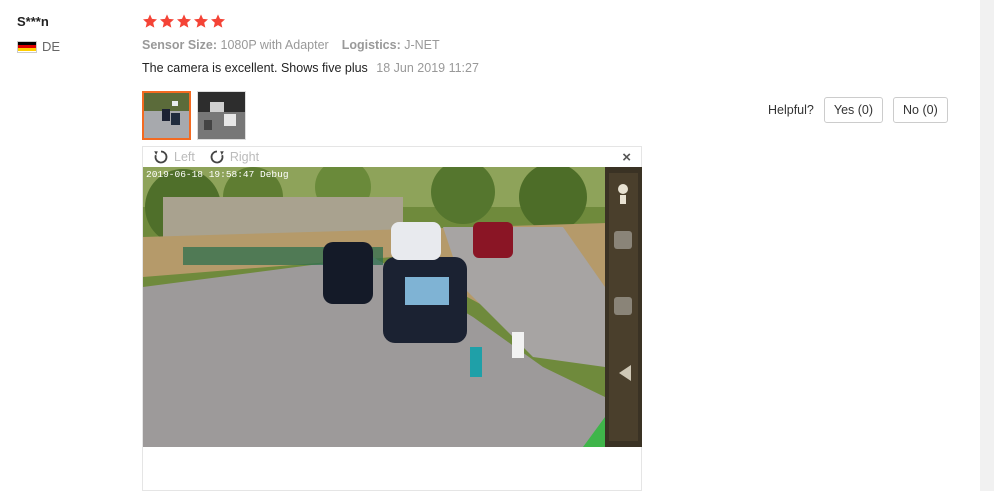  What do you see at coordinates (987, 245) in the screenshot?
I see `page-scroll-gutter` at bounding box center [987, 245].